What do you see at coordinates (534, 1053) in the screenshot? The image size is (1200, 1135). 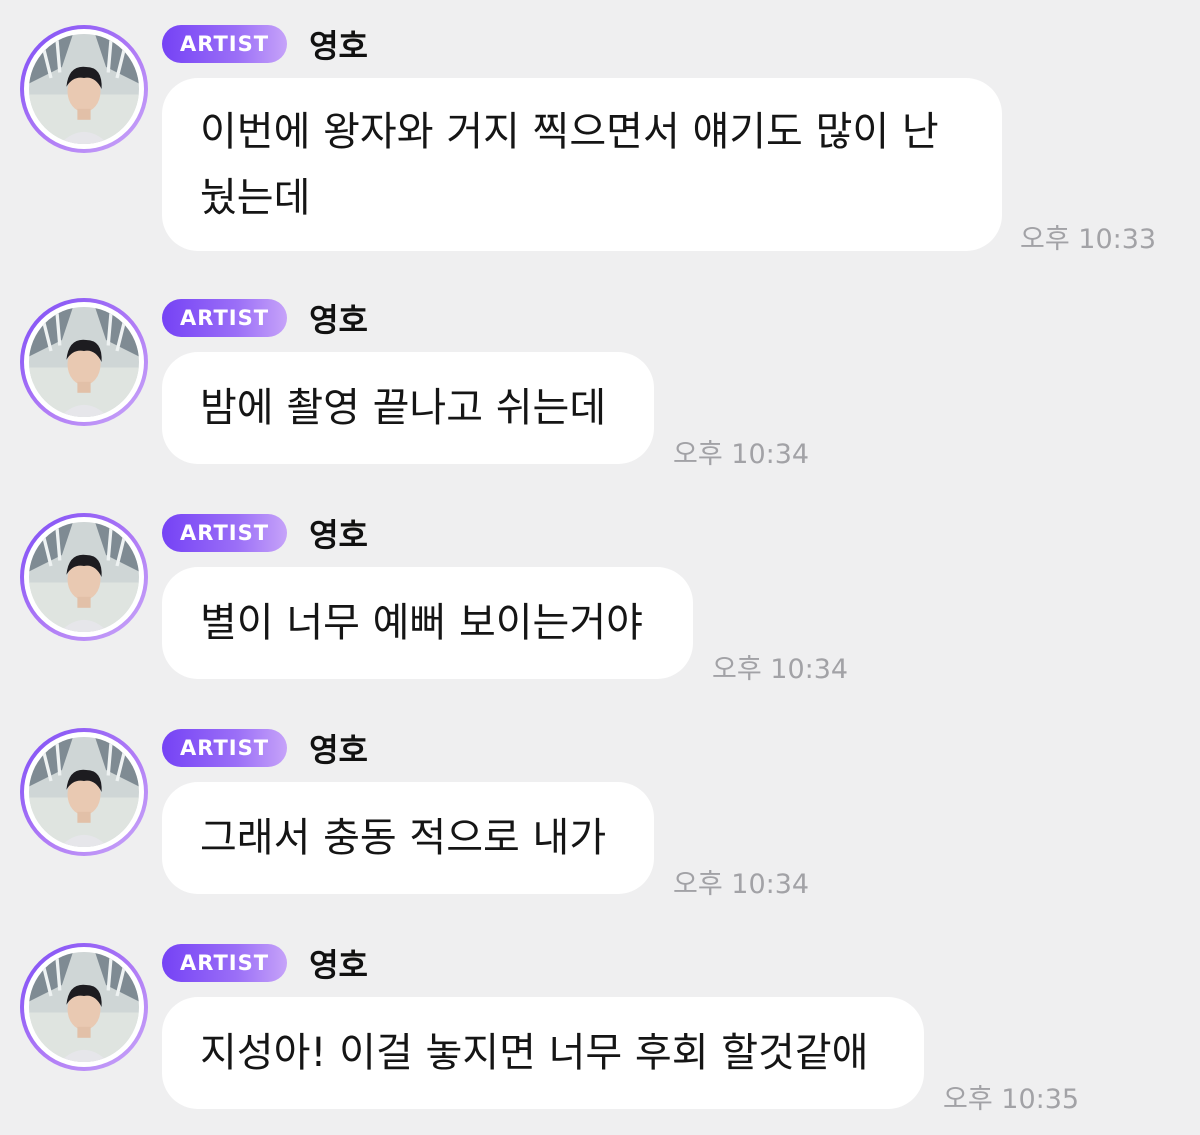 I see `message-text: 지성아! 이걸 놓지면 너무 후회 할것같애` at bounding box center [534, 1053].